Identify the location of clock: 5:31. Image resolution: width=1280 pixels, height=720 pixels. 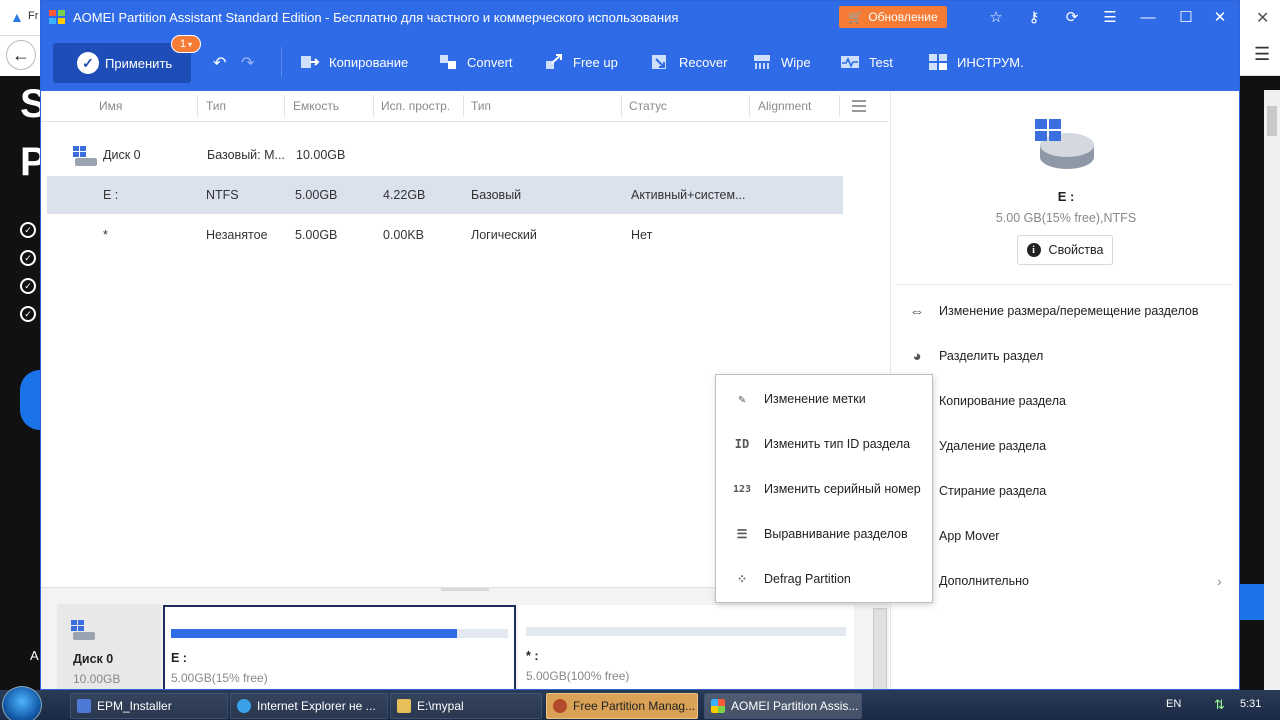
(1250, 704).